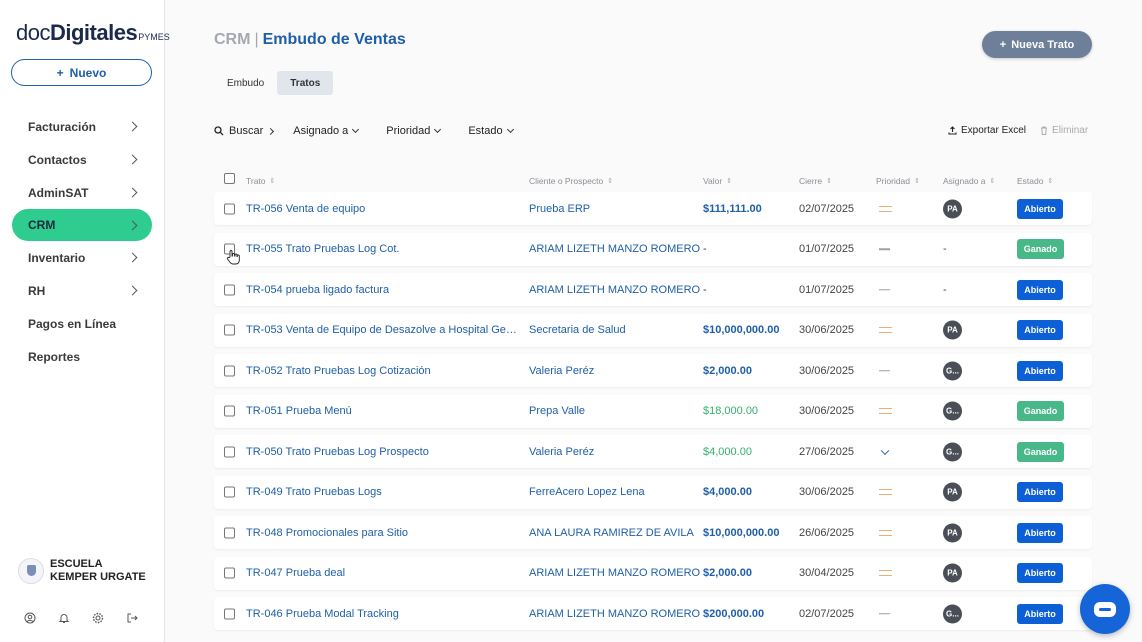  Describe the element at coordinates (815, 181) in the screenshot. I see `column-cierre: Cierre ⇕` at that location.